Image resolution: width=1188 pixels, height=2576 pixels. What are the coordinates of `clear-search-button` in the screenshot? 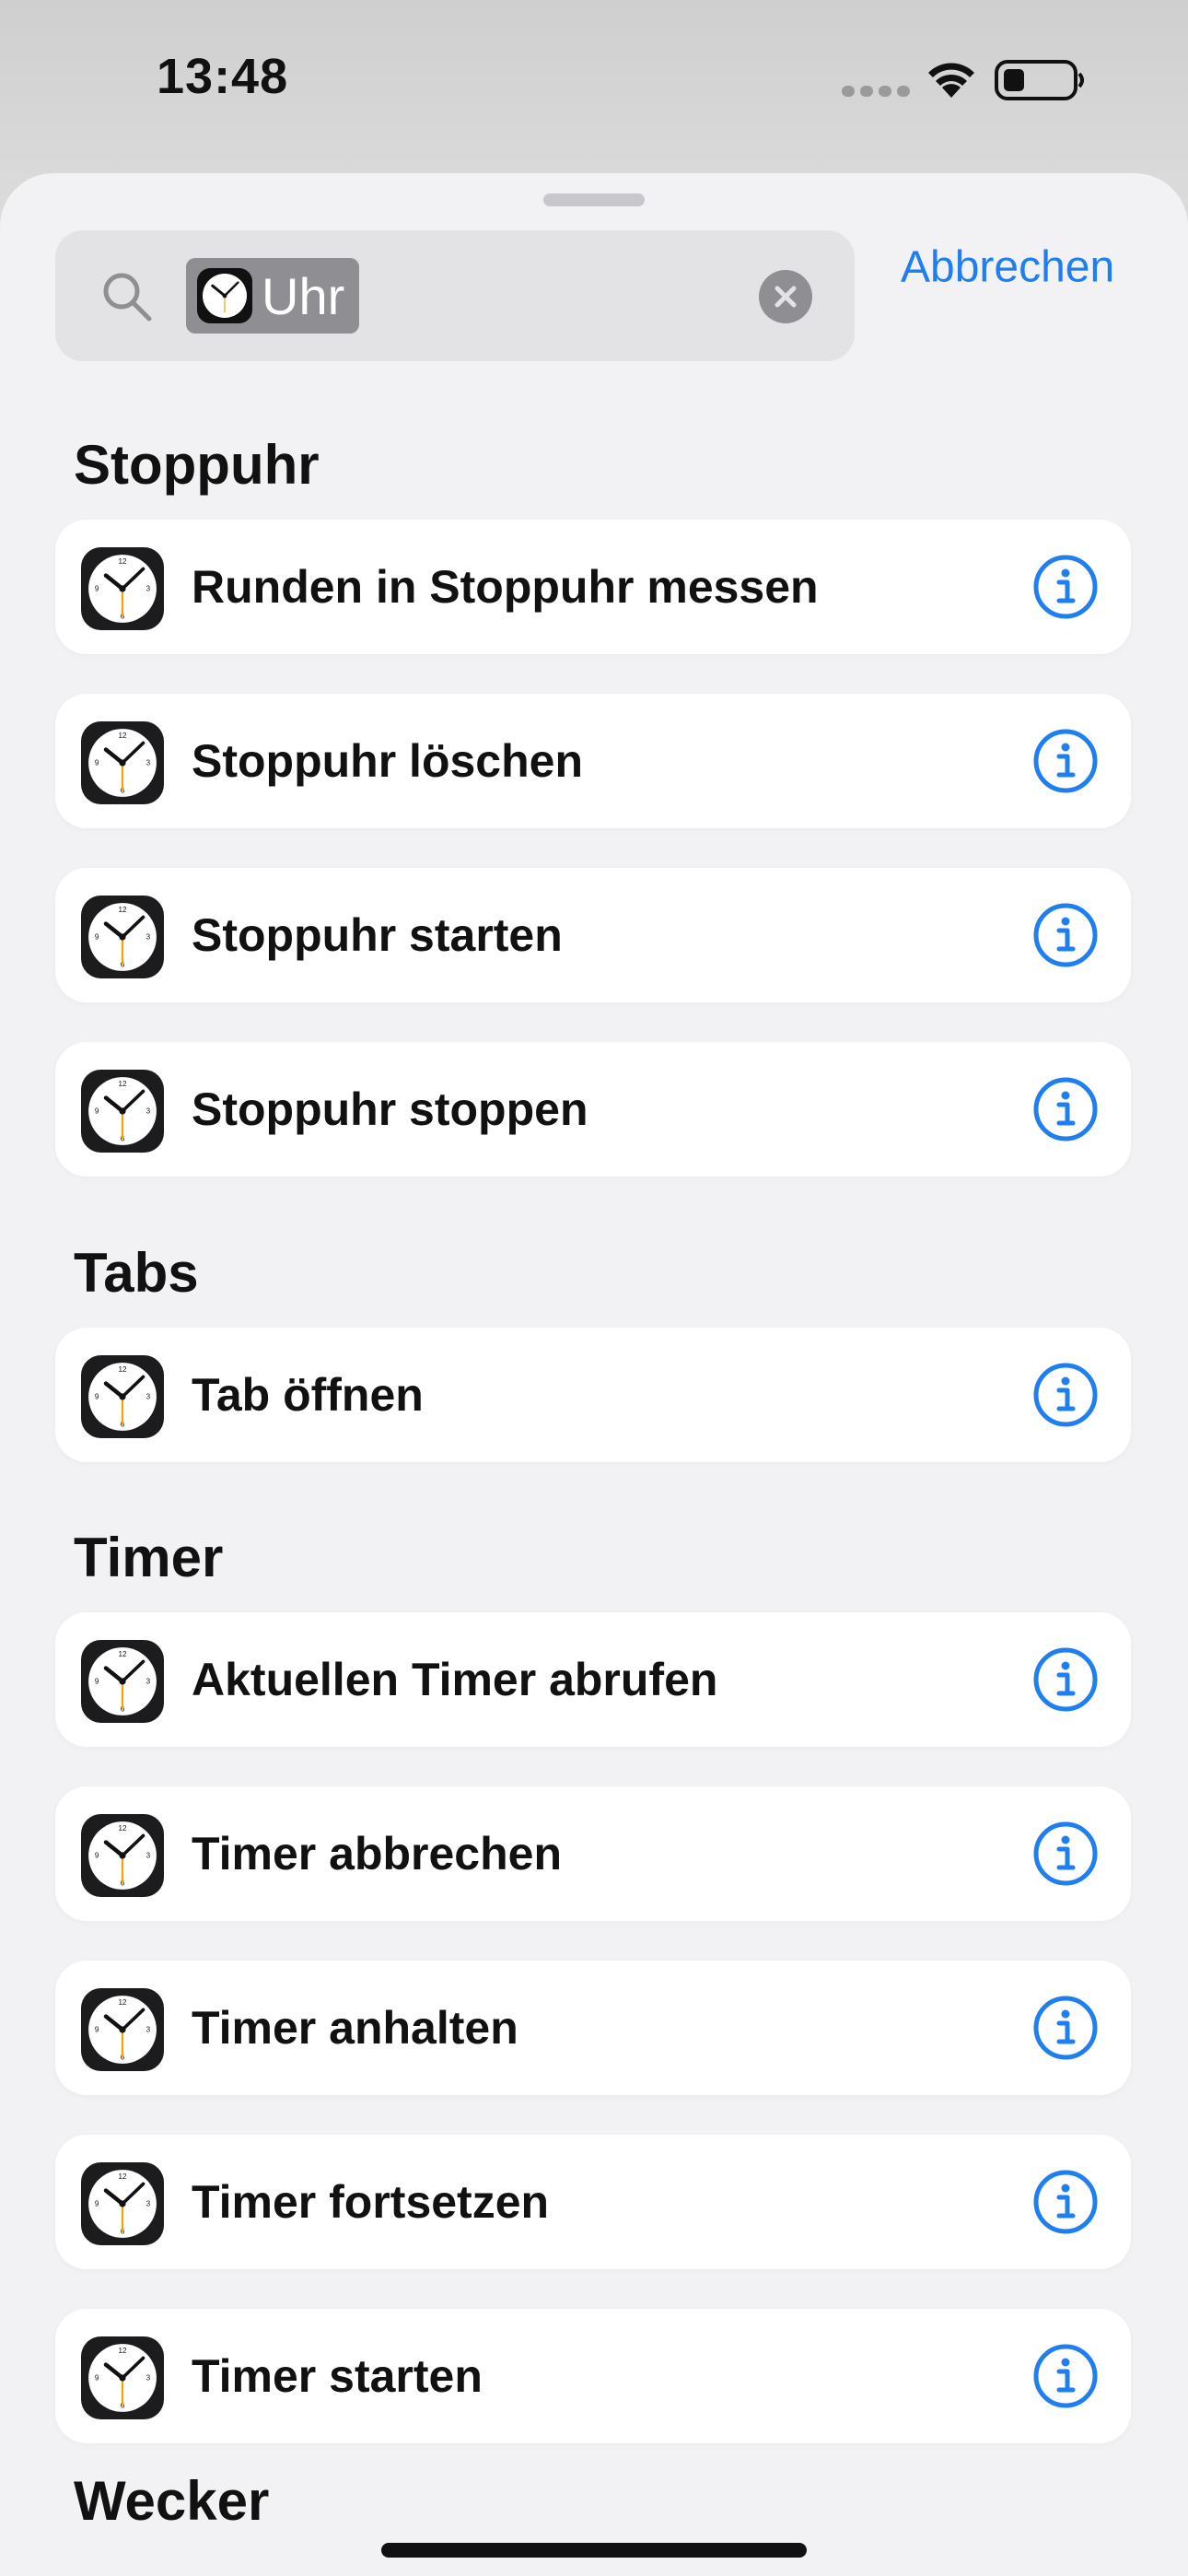 It's located at (785, 296).